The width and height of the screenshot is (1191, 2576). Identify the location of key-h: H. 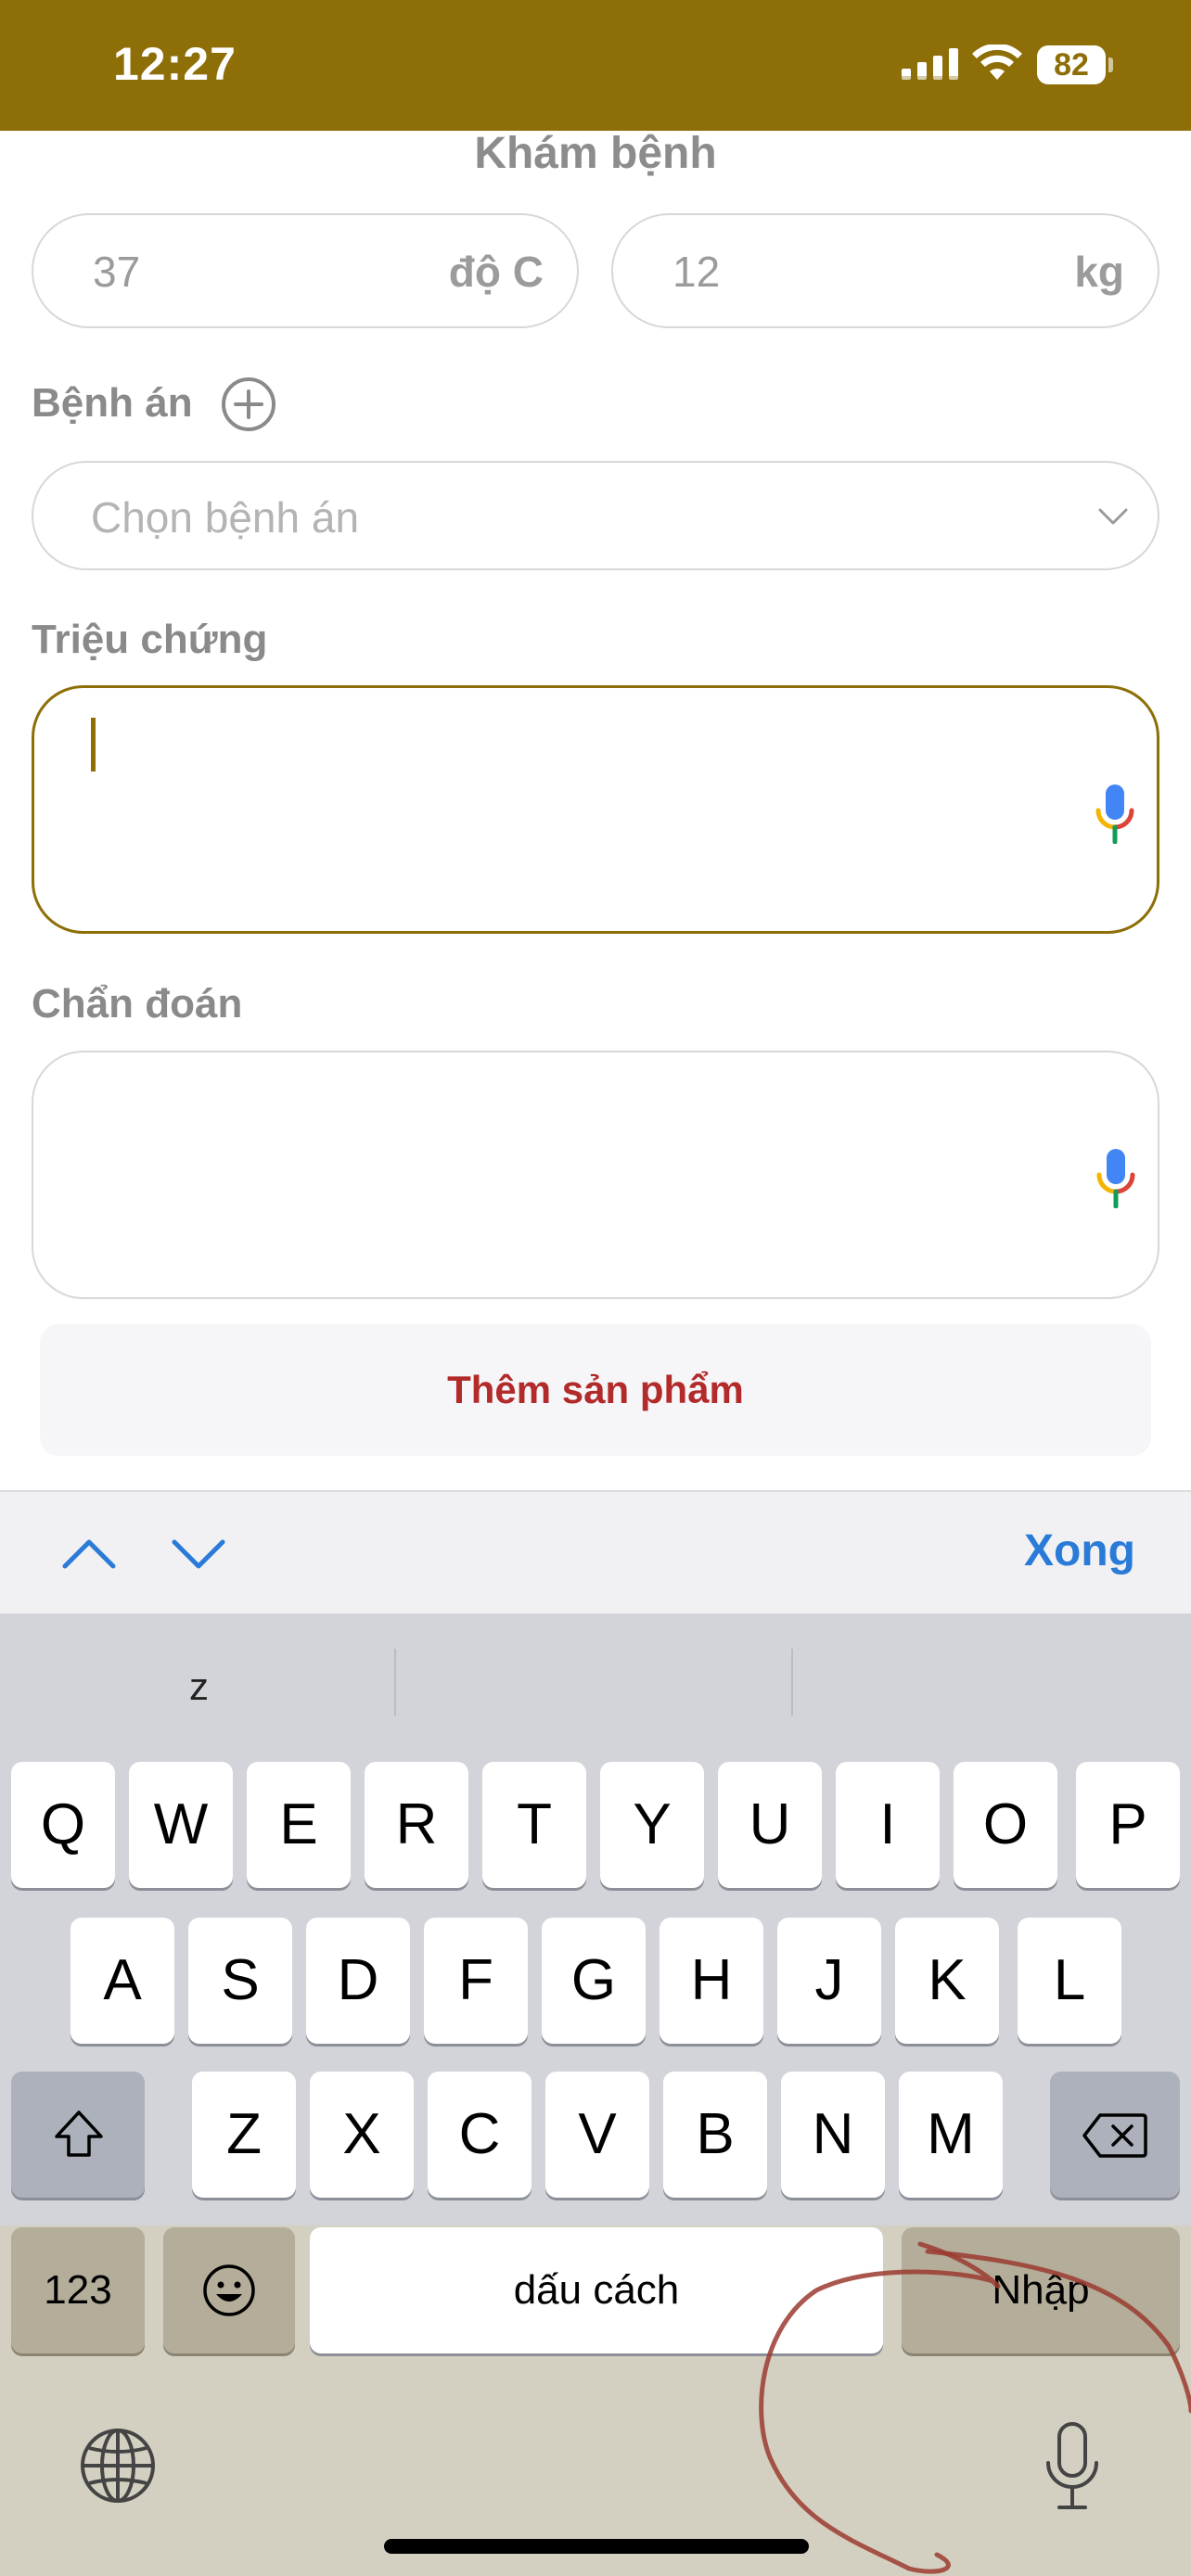
(712, 1981).